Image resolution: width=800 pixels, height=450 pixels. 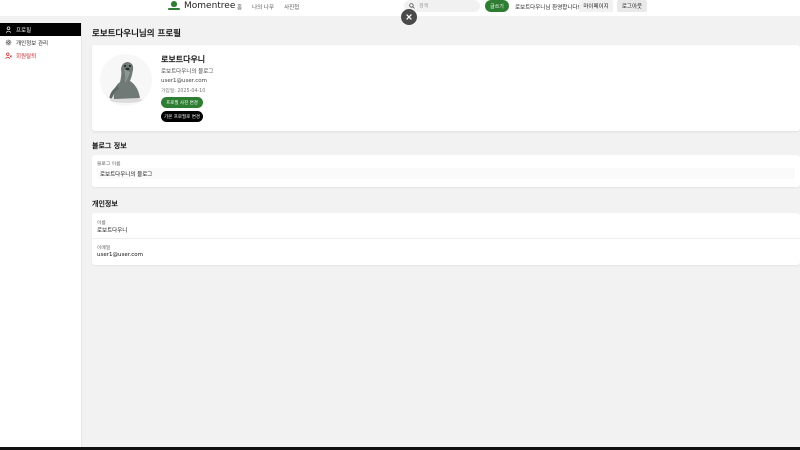 What do you see at coordinates (632, 6) in the screenshot?
I see `logout-button: 로그아웃` at bounding box center [632, 6].